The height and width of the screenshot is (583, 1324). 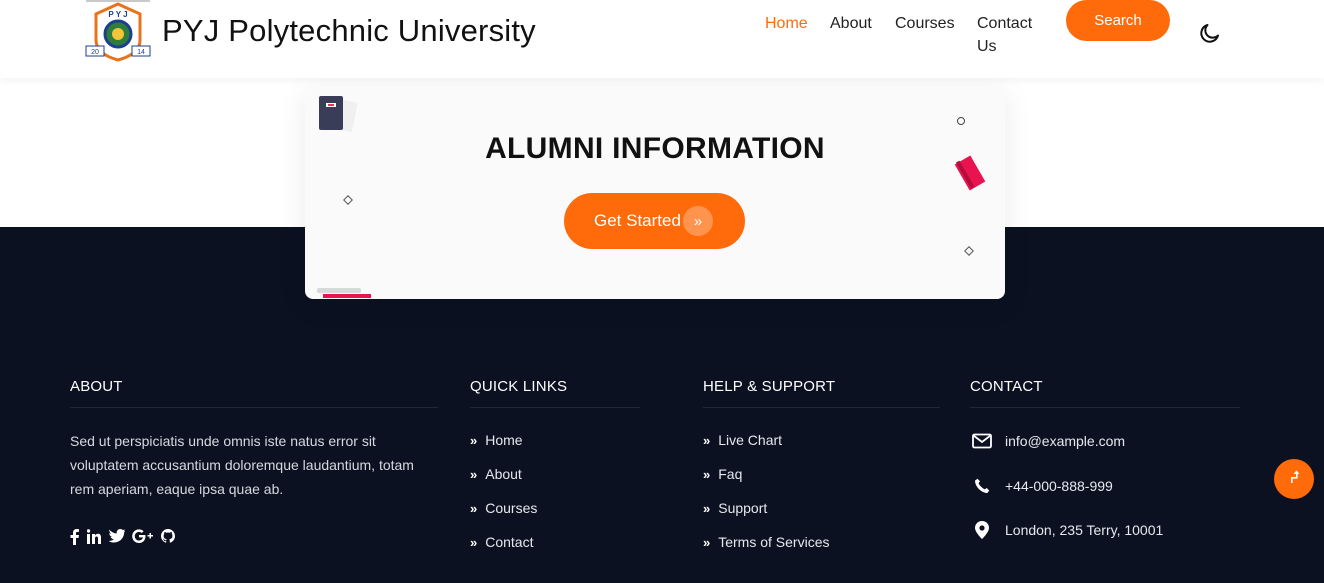 What do you see at coordinates (118, 31) in the screenshot?
I see `university-logo: P Y J 20 14` at bounding box center [118, 31].